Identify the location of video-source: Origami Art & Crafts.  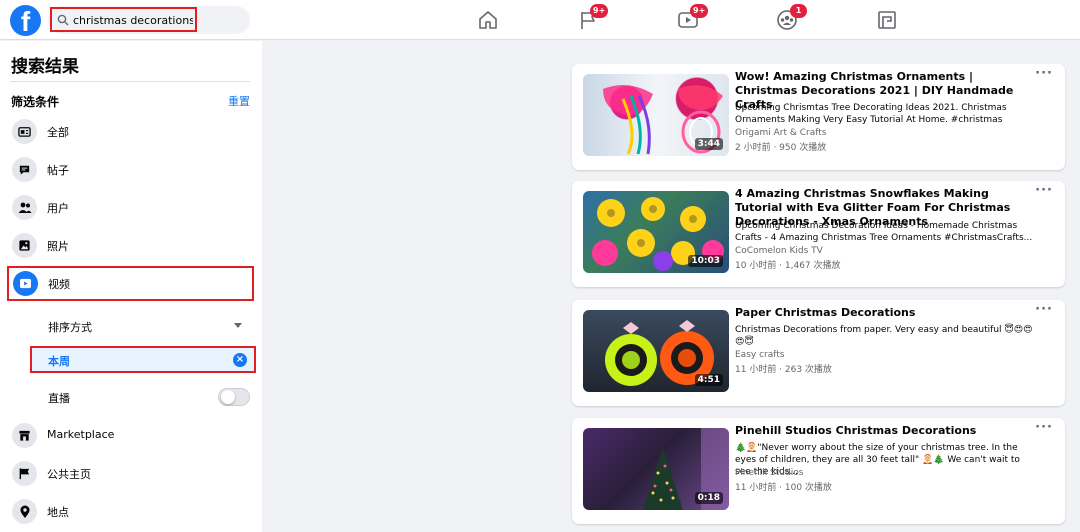
(781, 133).